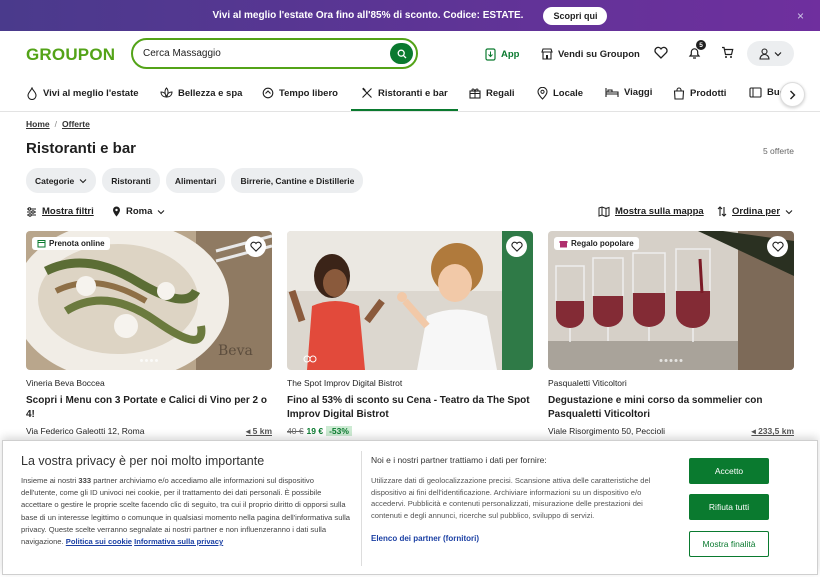  Describe the element at coordinates (295, 431) in the screenshot. I see `old-price: 40 €` at that location.